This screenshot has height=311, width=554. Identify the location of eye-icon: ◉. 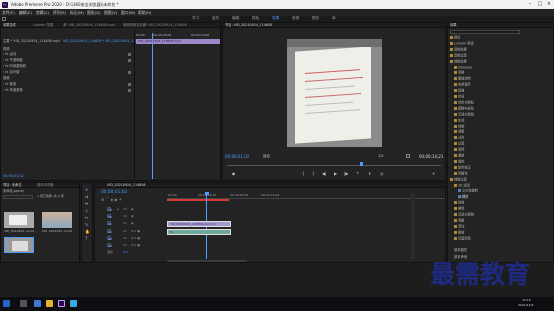
(132, 223).